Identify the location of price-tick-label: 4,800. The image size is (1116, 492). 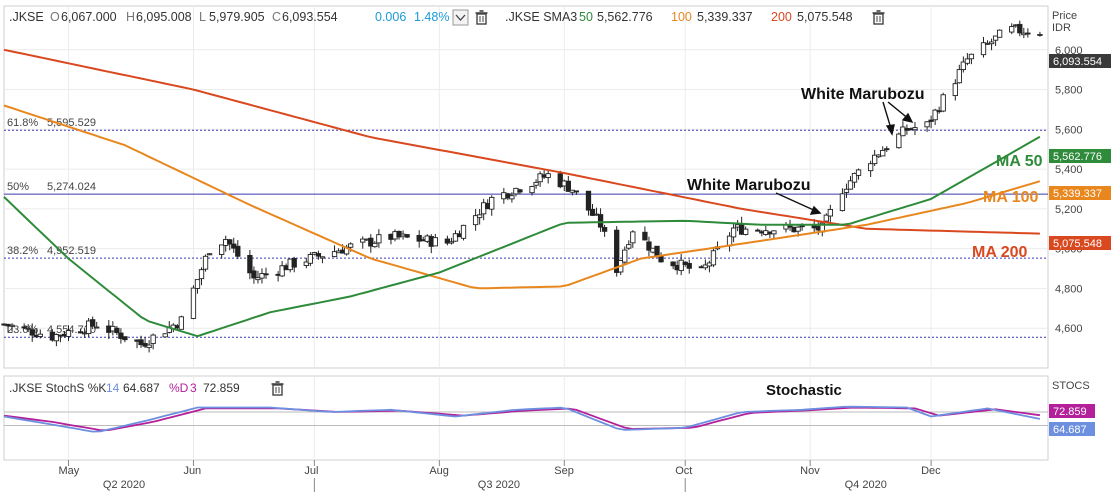
(1069, 289).